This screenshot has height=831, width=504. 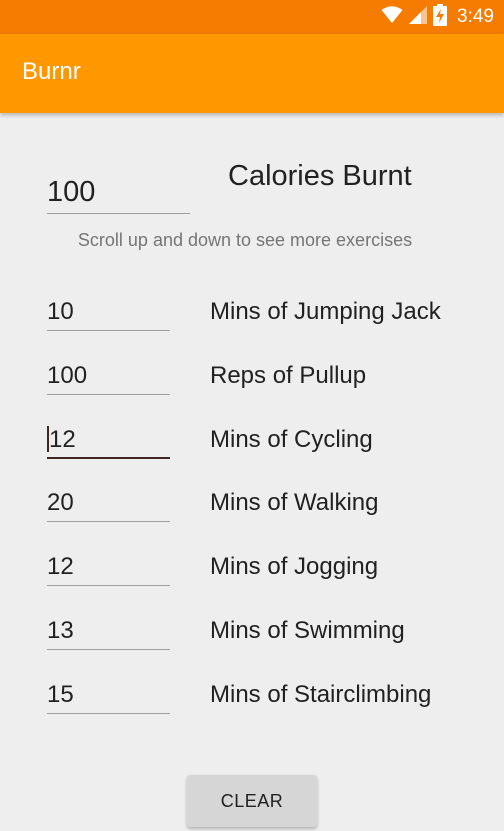 I want to click on app-title: Burnr, so click(x=51, y=71).